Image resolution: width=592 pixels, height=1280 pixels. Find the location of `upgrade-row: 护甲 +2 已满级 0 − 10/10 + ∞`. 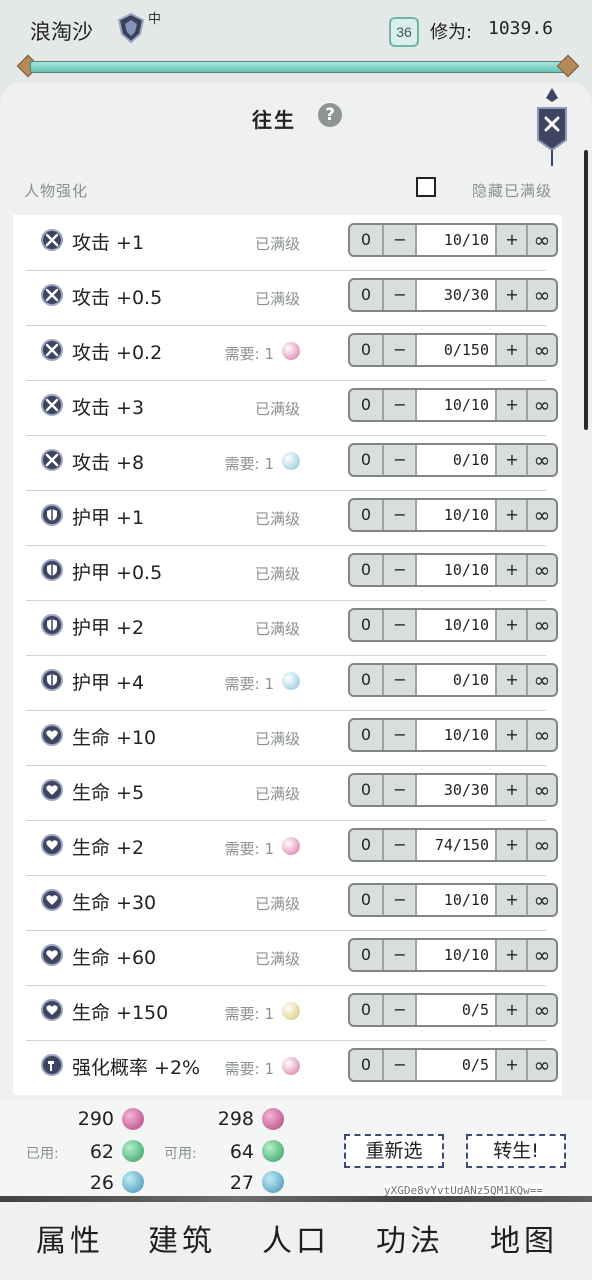

upgrade-row: 护甲 +2 已满级 0 − 10/10 + ∞ is located at coordinates (292, 628).